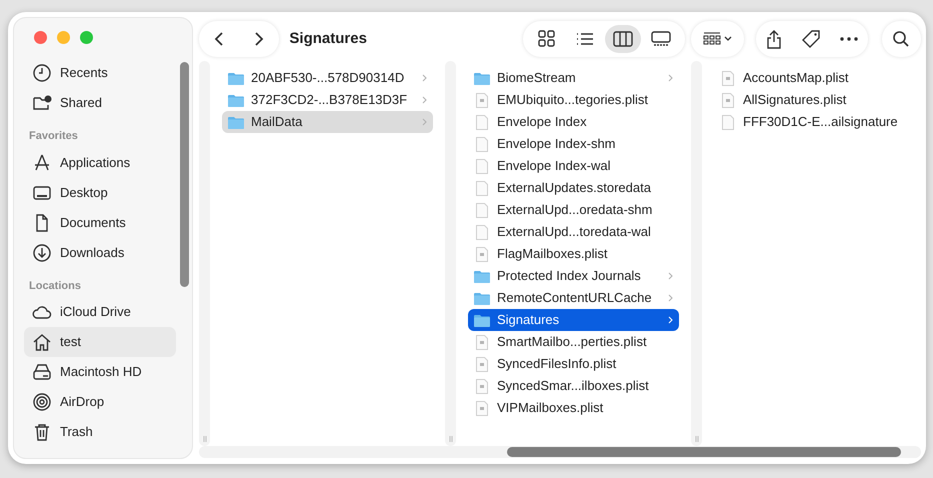 This screenshot has height=478, width=933. I want to click on sidebar-item: Trash, so click(100, 432).